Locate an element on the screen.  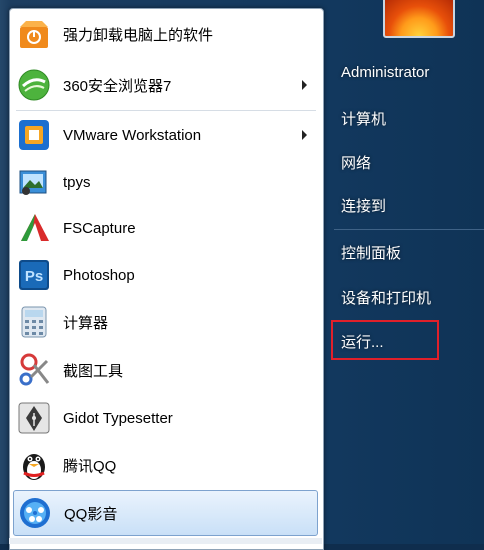
program-item-vmware: VMware Workstation is located at coordinates (165, 135).